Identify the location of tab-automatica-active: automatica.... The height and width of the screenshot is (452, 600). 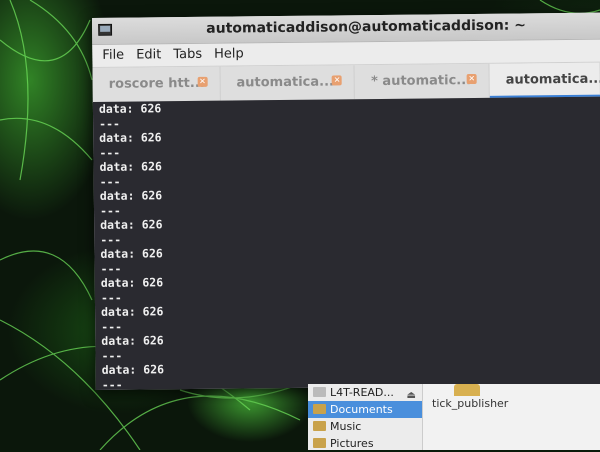
(544, 80).